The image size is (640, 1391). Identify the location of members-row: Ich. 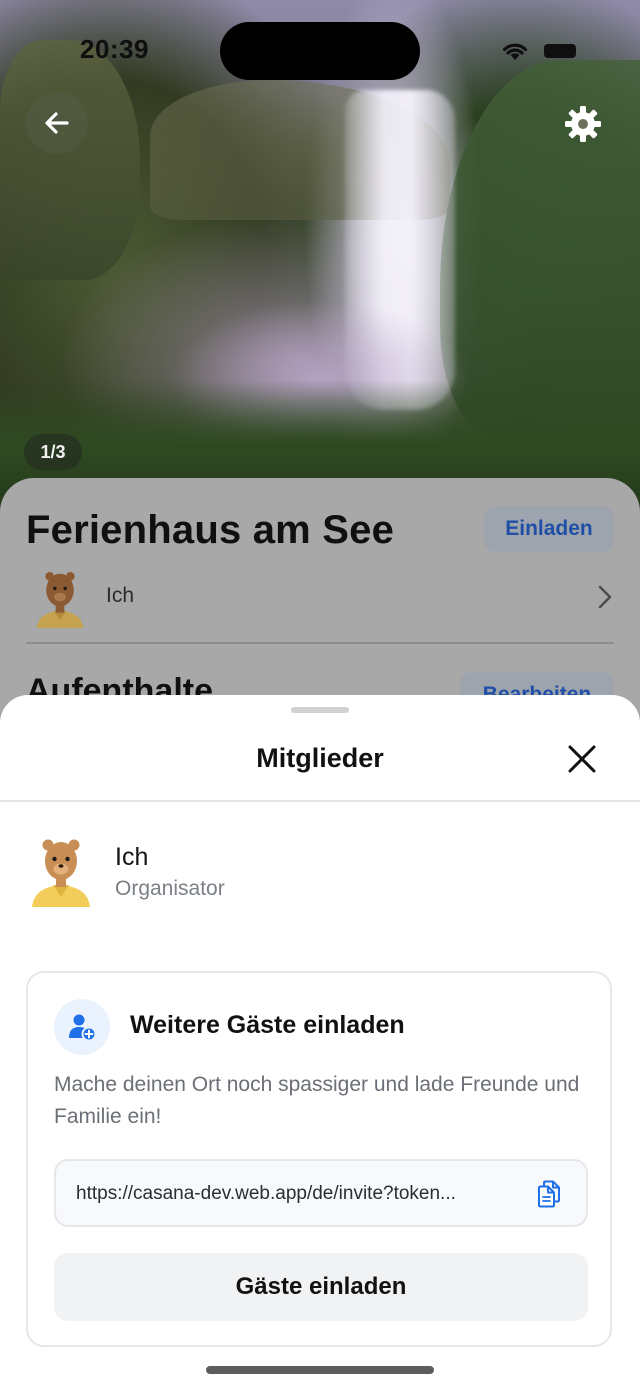
(320, 599).